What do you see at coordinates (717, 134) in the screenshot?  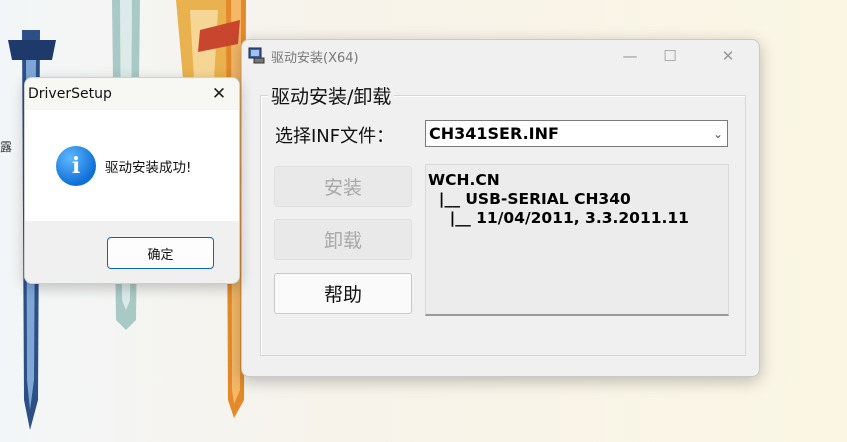 I see `chevron-down-icon: ⌄` at bounding box center [717, 134].